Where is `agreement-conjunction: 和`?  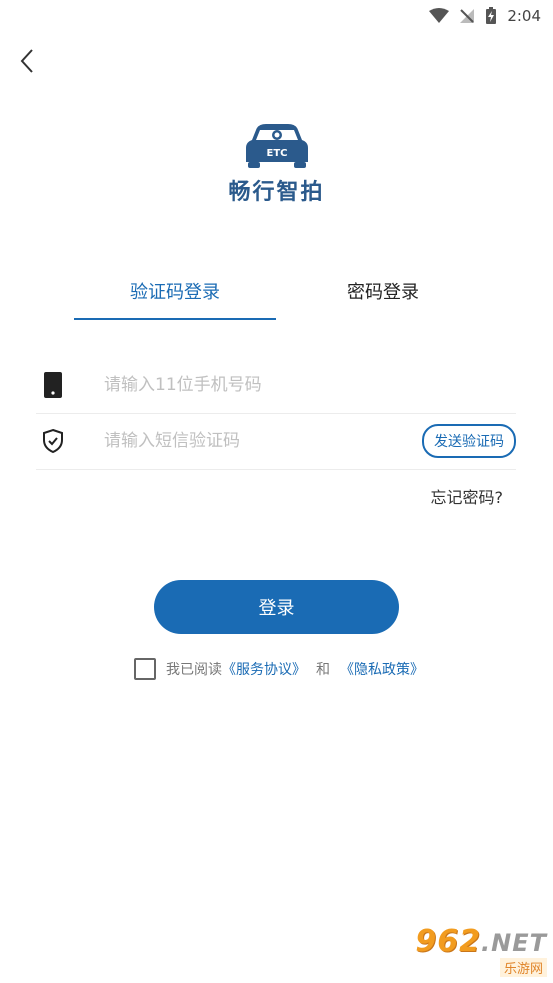 agreement-conjunction: 和 is located at coordinates (323, 670).